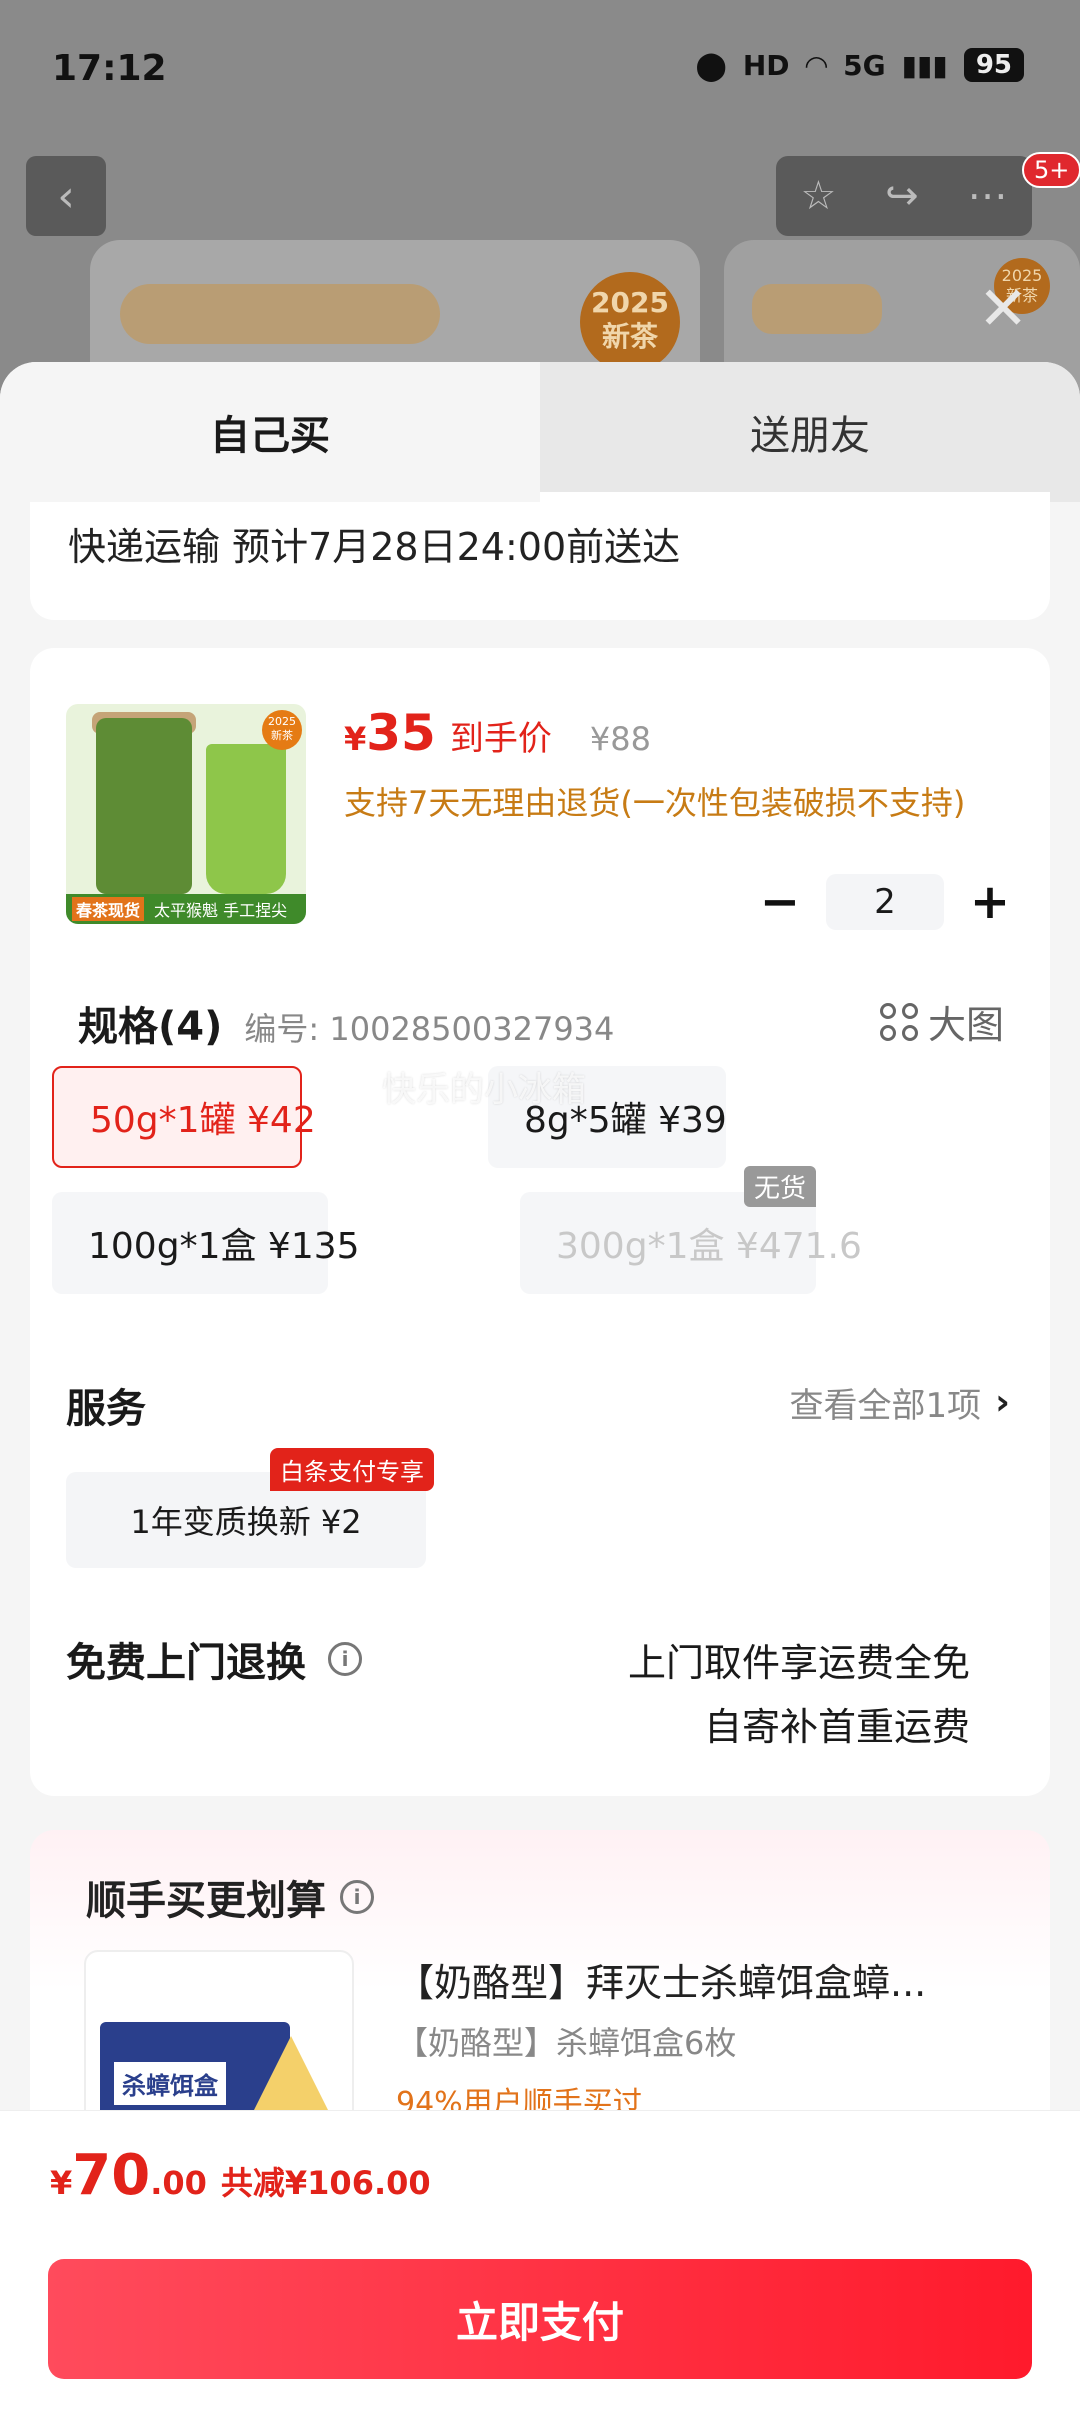 The height and width of the screenshot is (2412, 1080). Describe the element at coordinates (484, 1090) in the screenshot. I see `watermark: 快乐的小冰箱` at that location.